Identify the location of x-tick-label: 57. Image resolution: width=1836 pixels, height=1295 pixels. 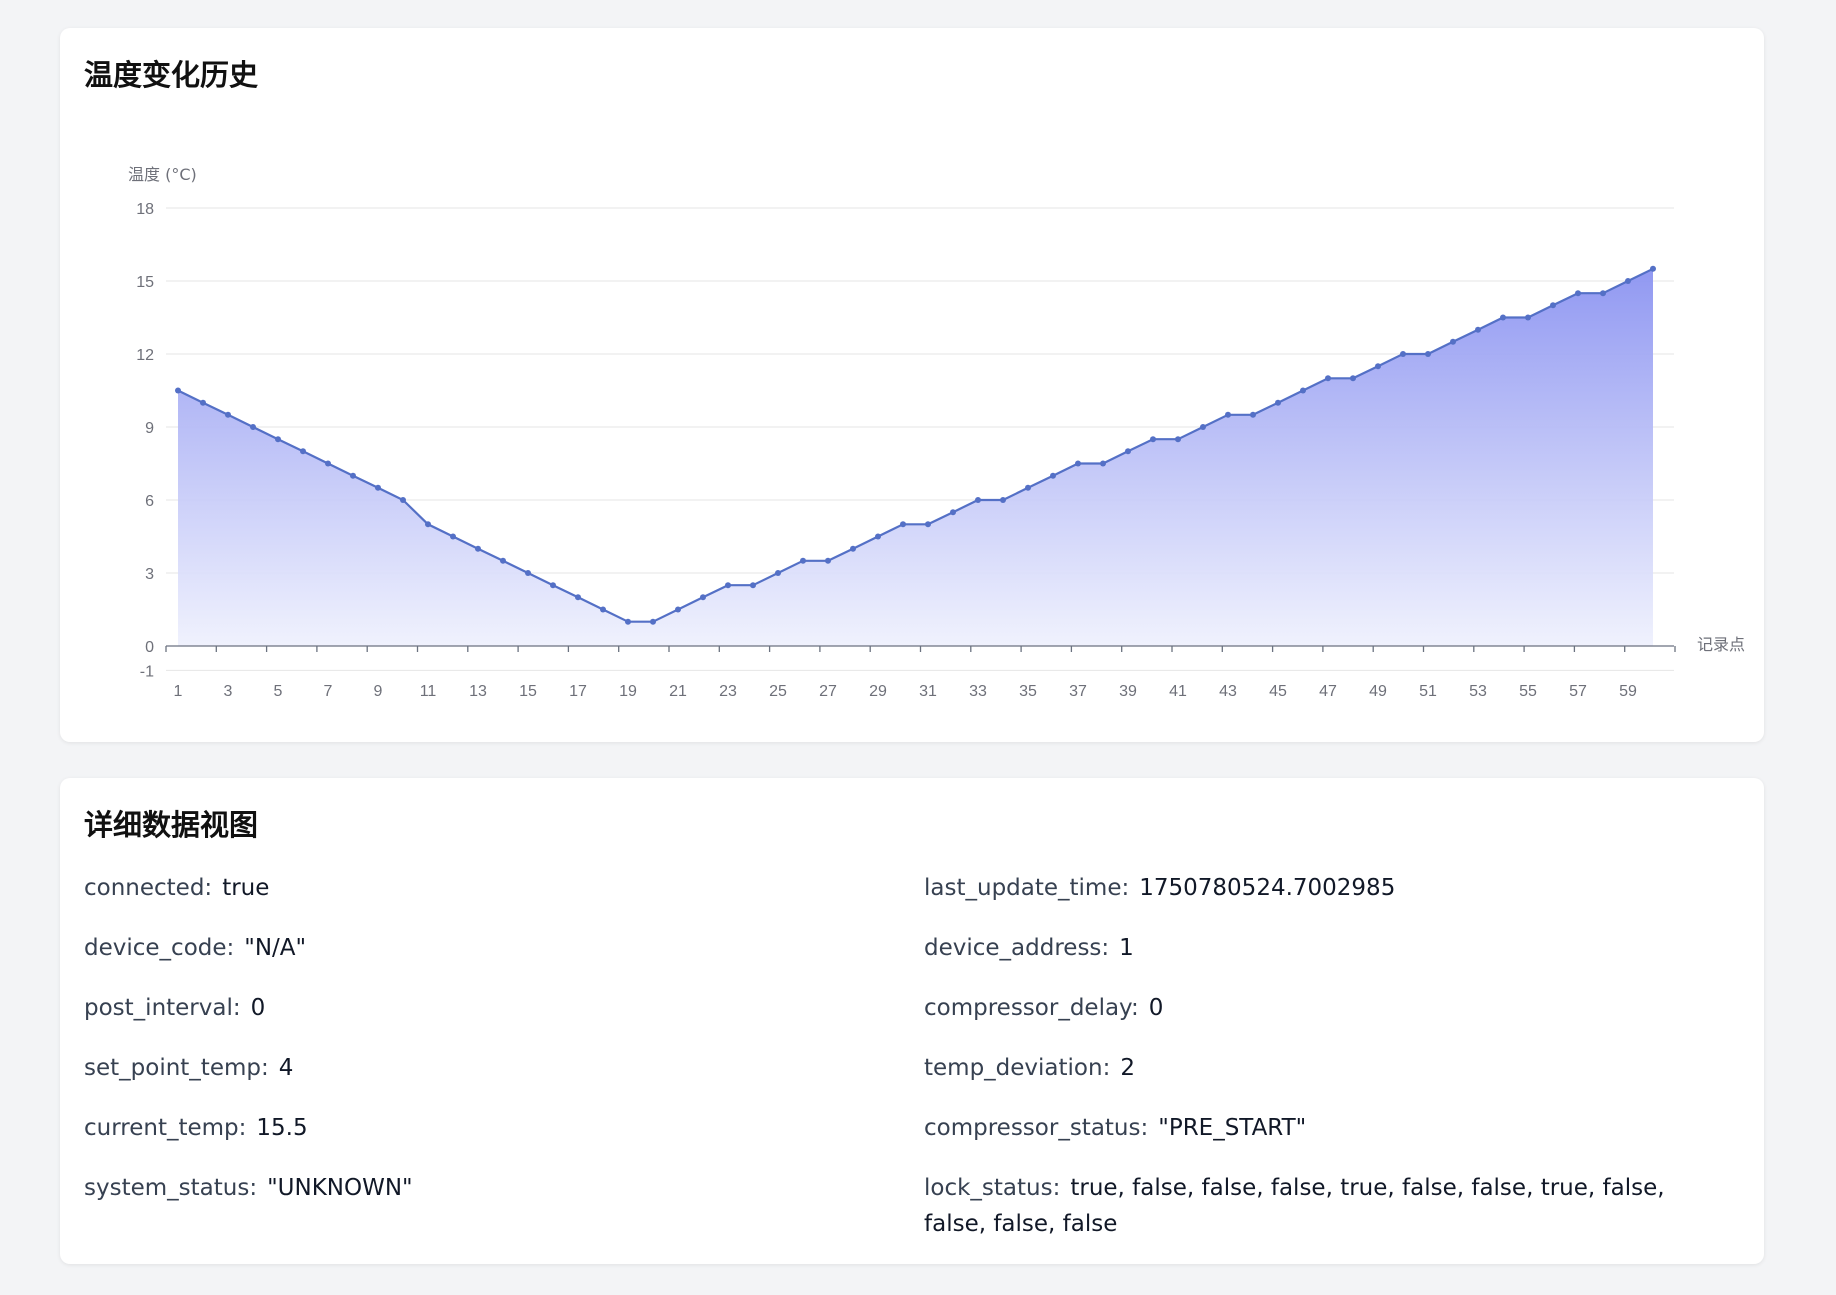
(1578, 691).